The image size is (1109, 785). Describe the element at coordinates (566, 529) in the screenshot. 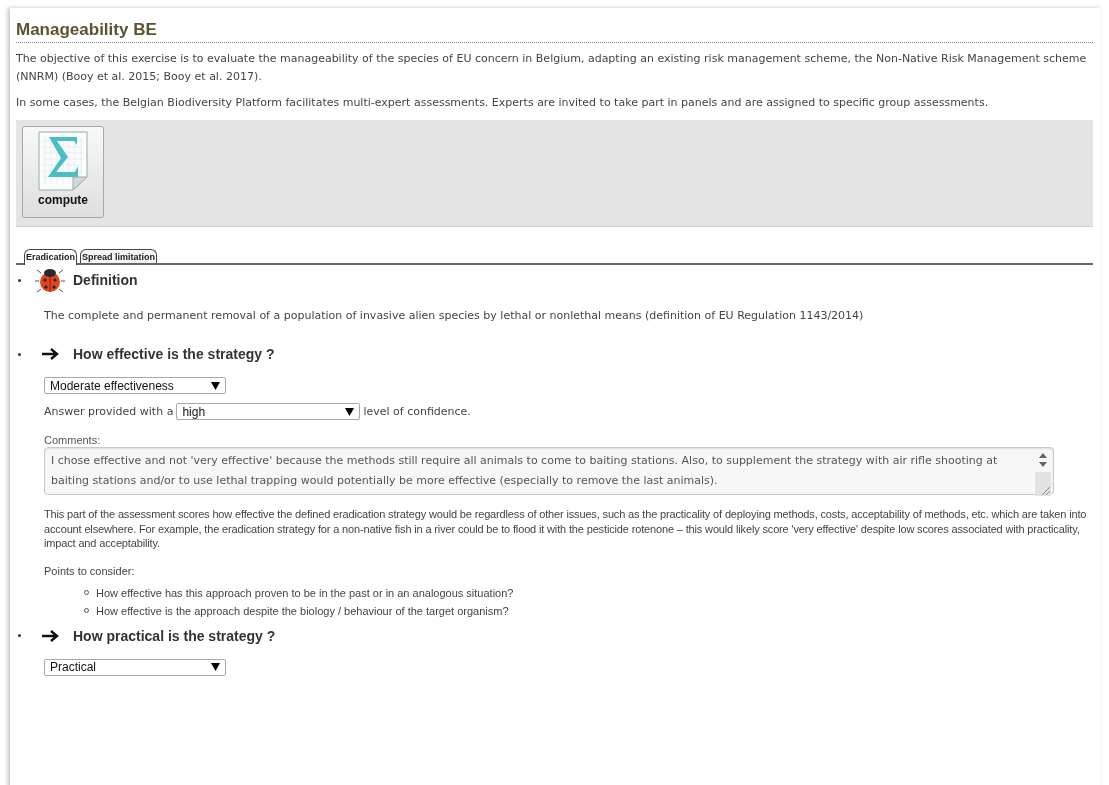

I see `description-text: This part of the assessment scores how effective the defined eradication strategy would be regardless of other issues, such as the practicality of deploying methods, costs, acceptability of methods, etc. which are taken into account elsewhere. For example, the eradication strategy for a non-native fish in a river could be to flood it with the pesticide rotenone – this would likely score 'very effective' despite low scores associated with practicality, impact and acceptability.` at that location.